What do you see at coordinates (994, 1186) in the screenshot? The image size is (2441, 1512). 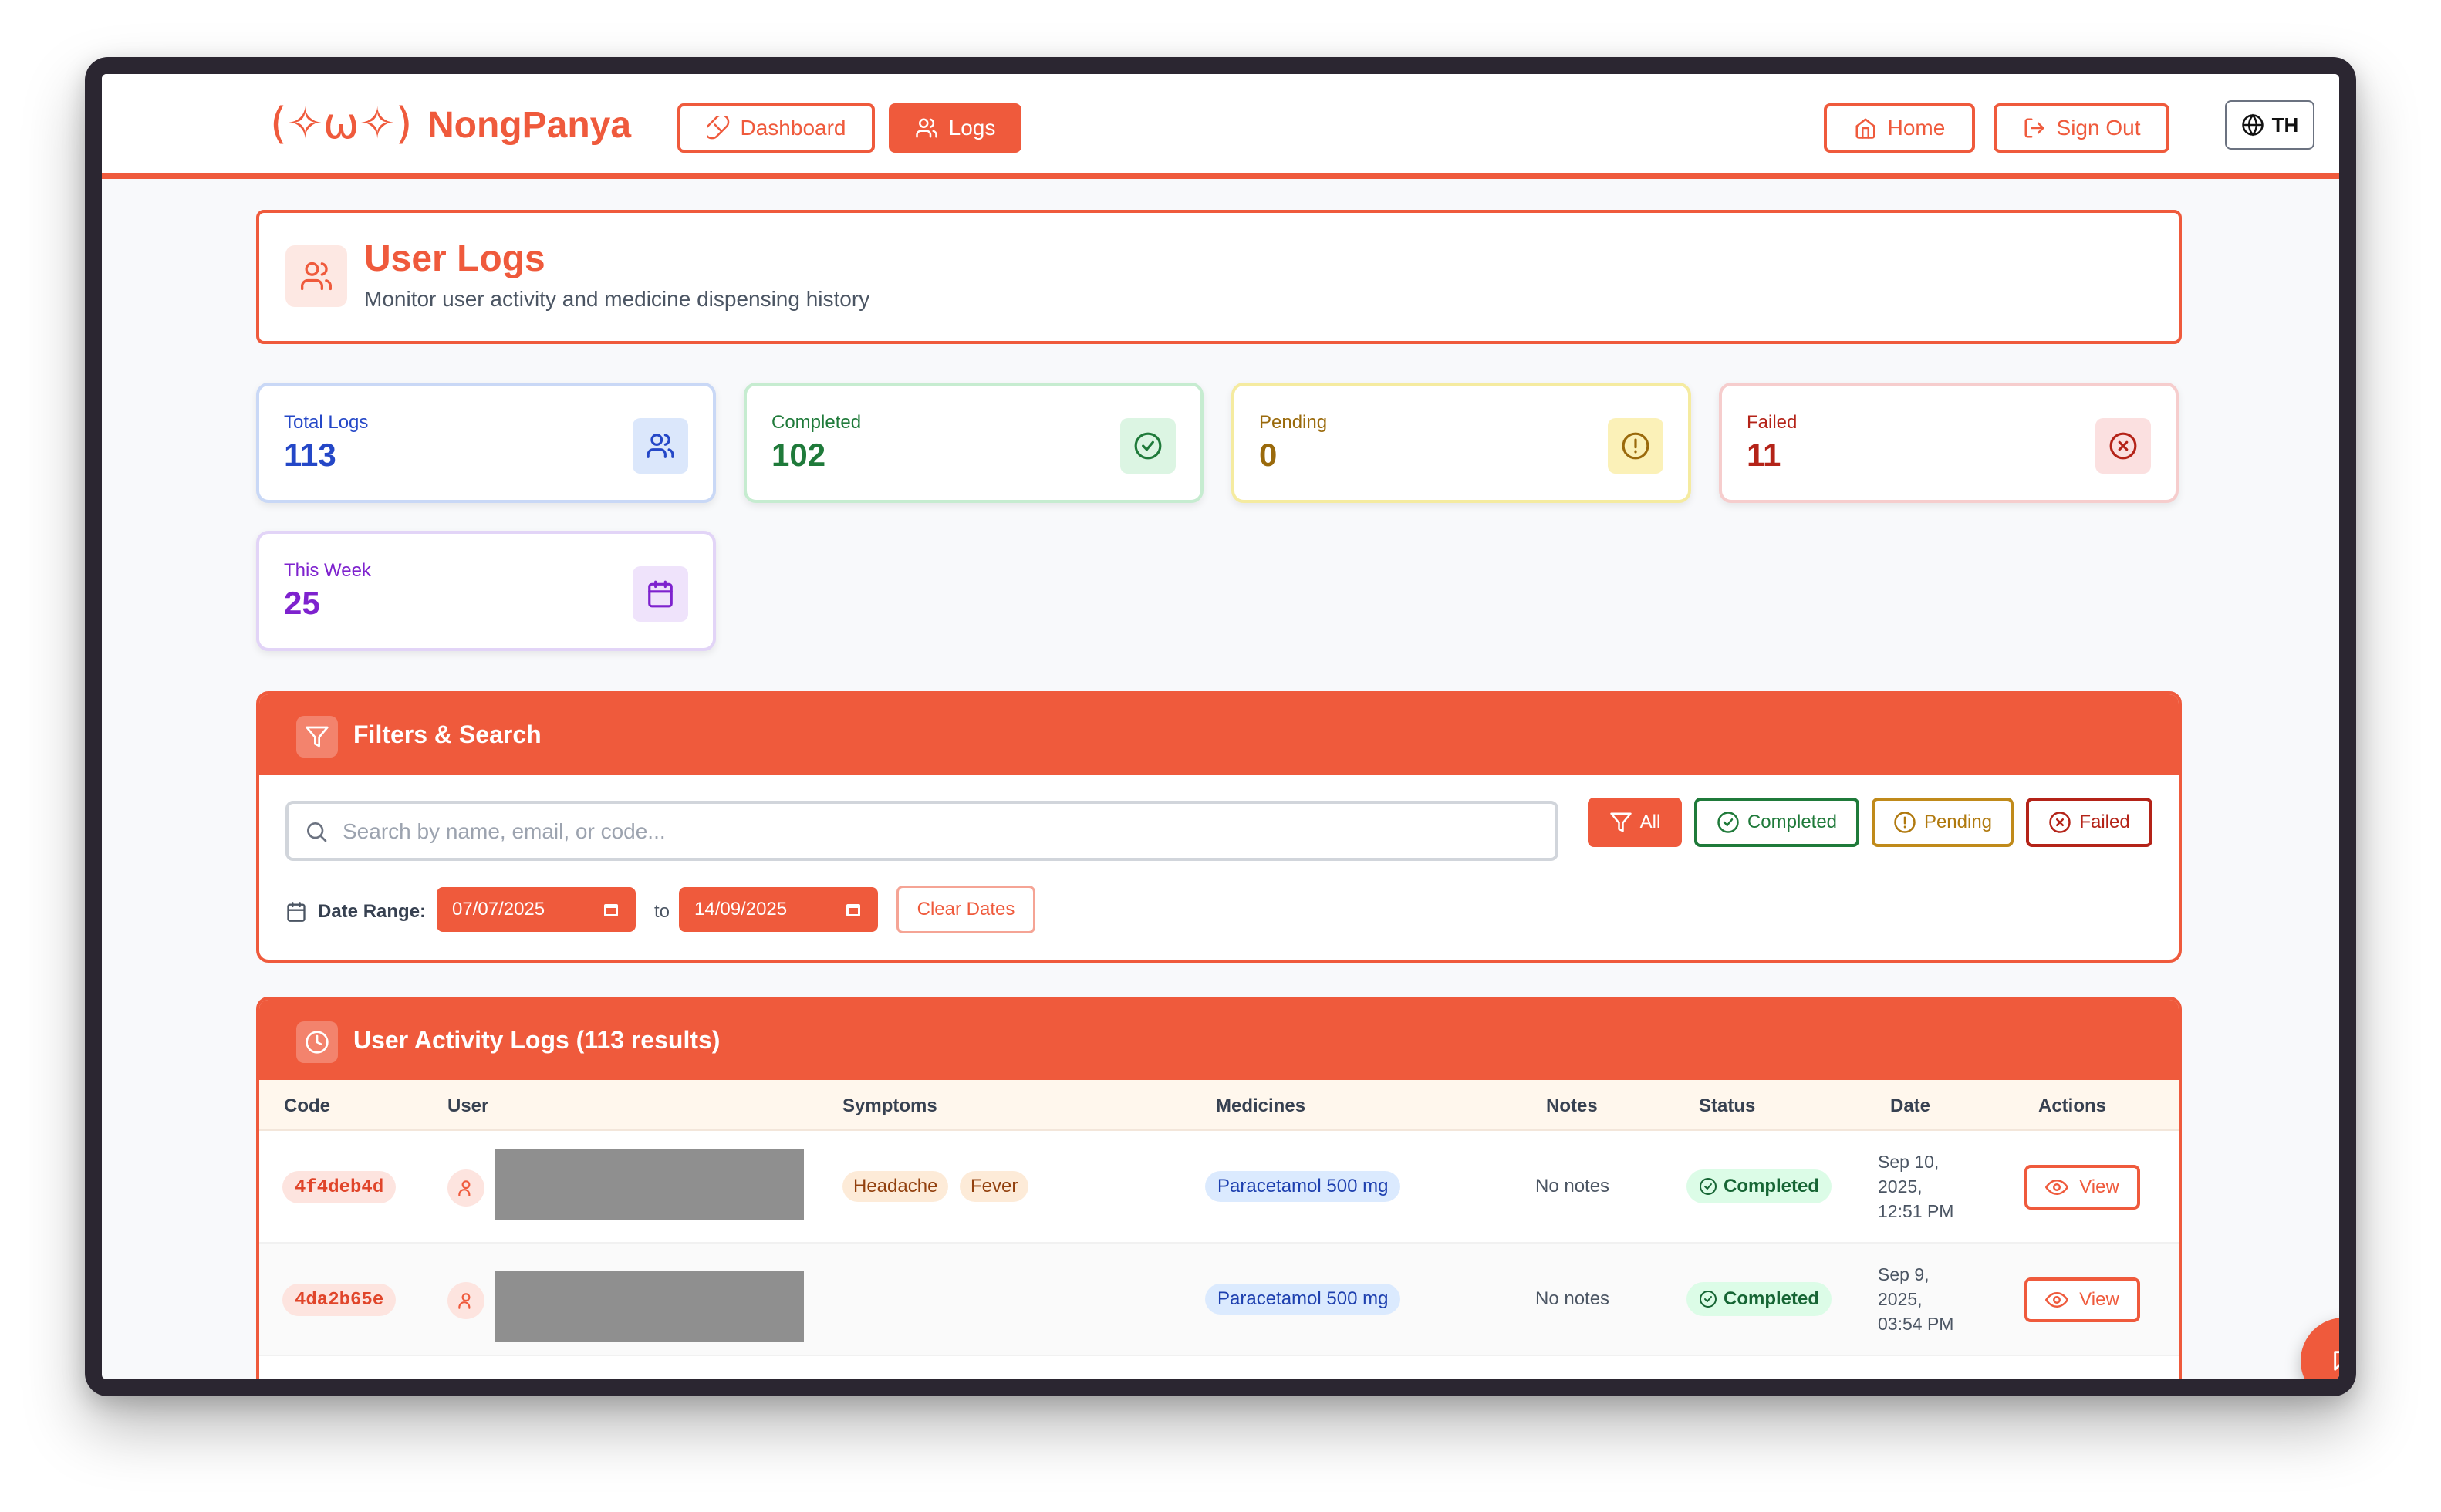 I see `symptom-tag: Fever` at bounding box center [994, 1186].